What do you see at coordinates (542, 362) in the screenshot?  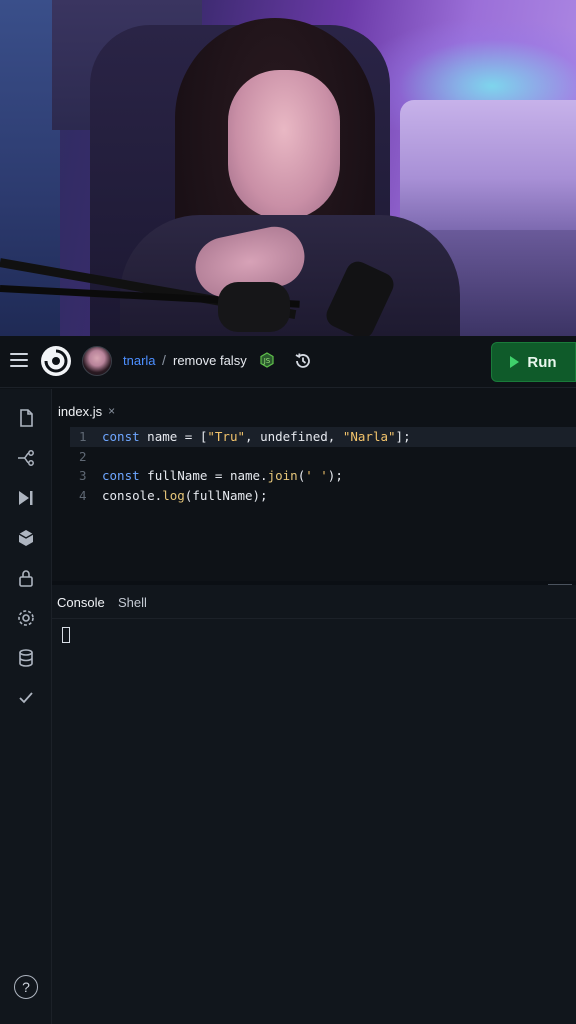 I see `run-button-label: Run` at bounding box center [542, 362].